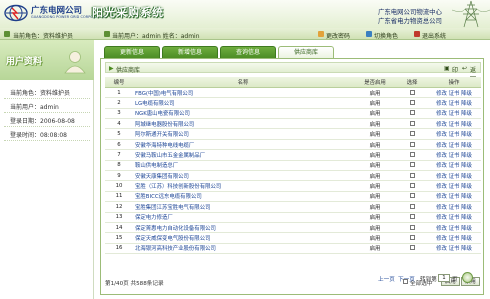 This screenshot has height=299, width=490. Describe the element at coordinates (464, 68) in the screenshot. I see `back-icon: ↩` at that location.